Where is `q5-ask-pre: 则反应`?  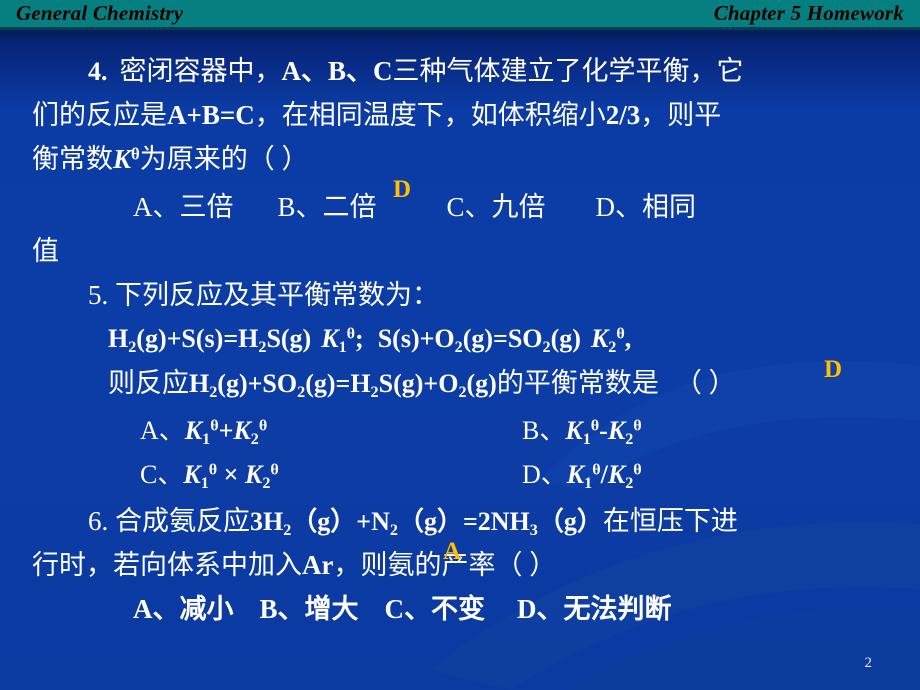 q5-ask-pre: 则反应 is located at coordinates (148, 383).